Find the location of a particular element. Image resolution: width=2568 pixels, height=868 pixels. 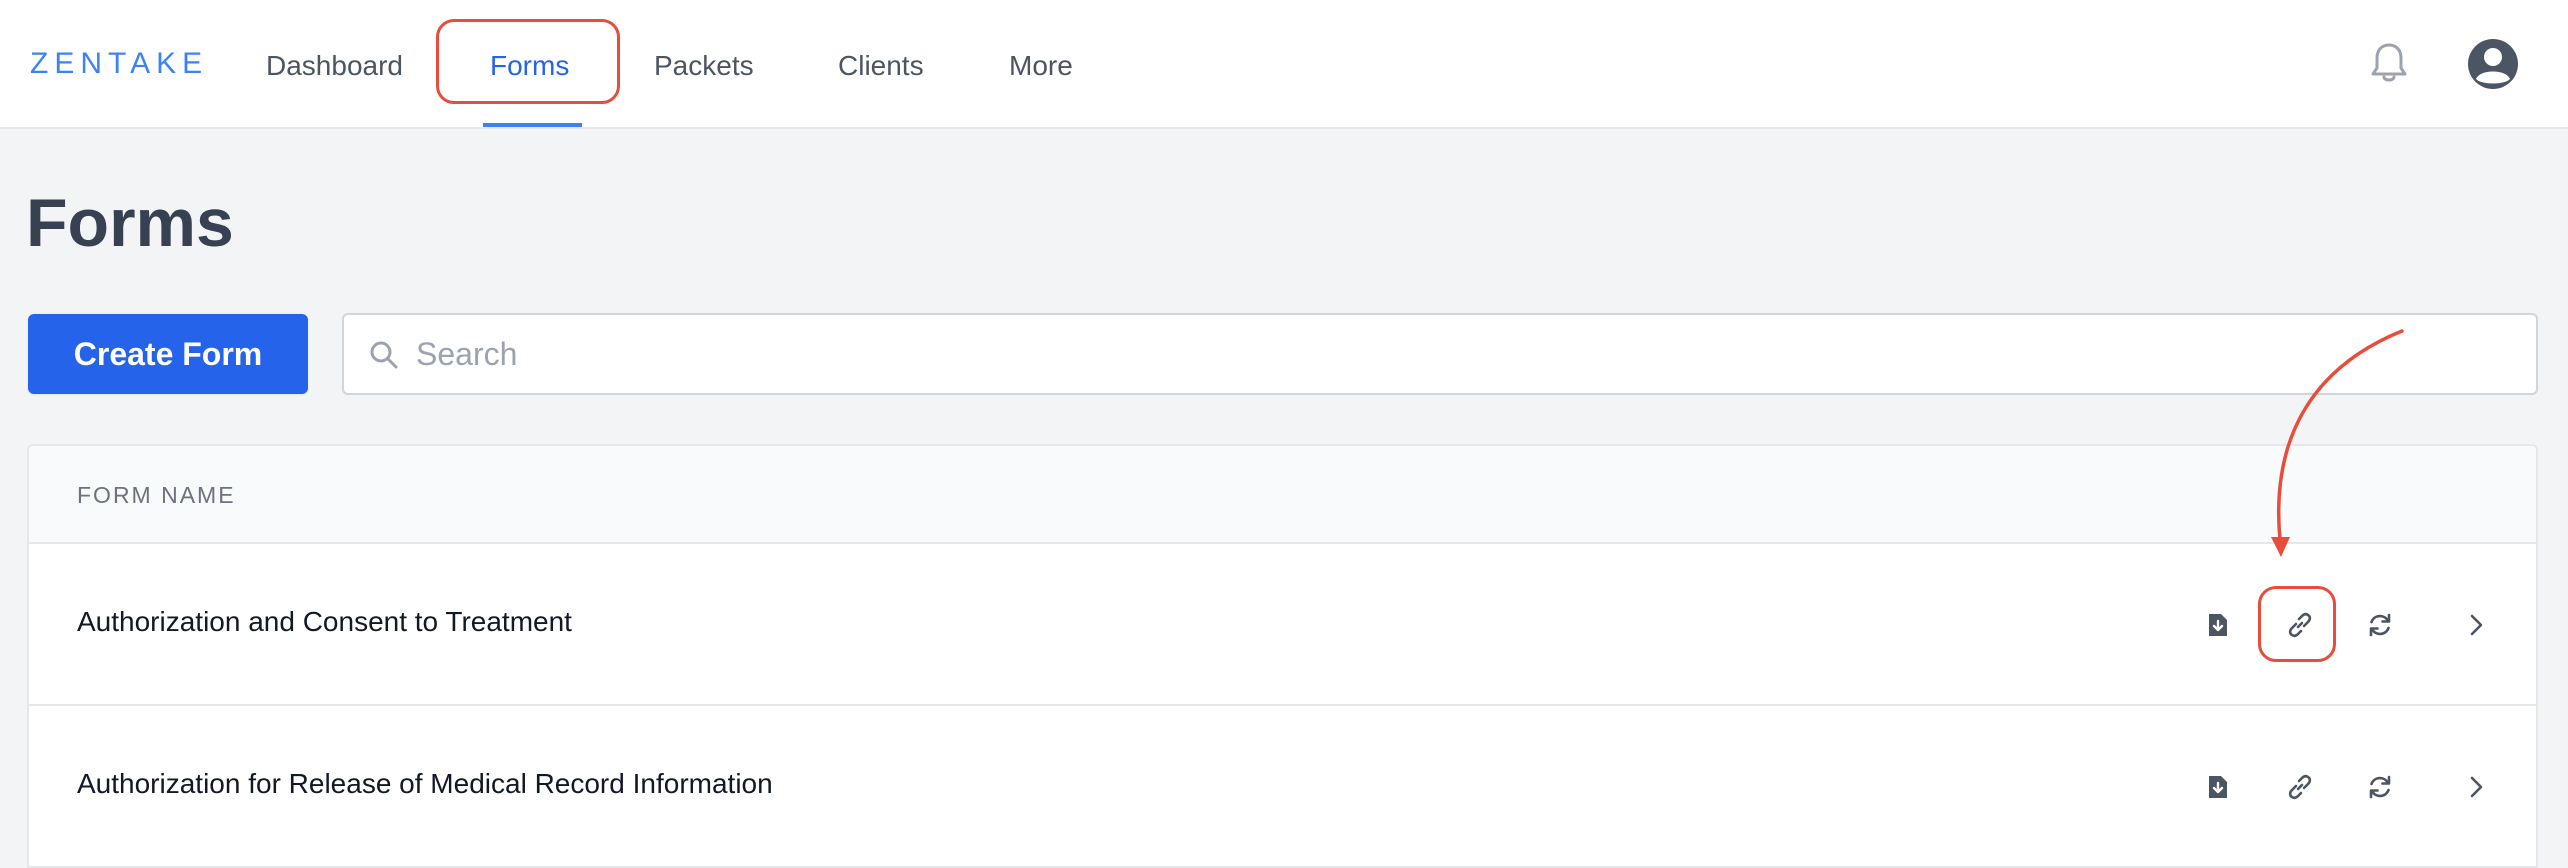

nav-packets: Packets is located at coordinates (704, 66).